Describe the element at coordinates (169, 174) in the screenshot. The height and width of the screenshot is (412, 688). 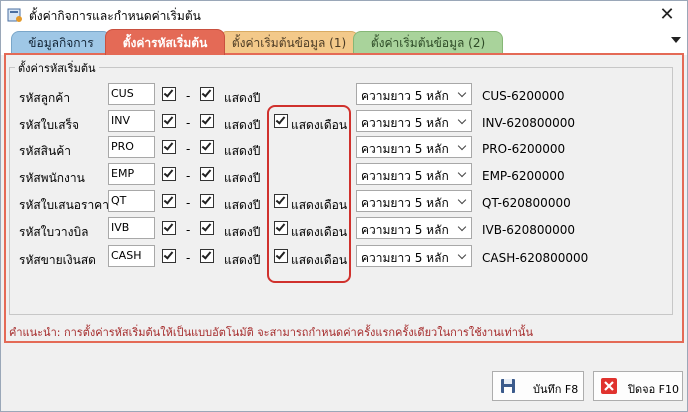
I see `prefix-checkbox-employee` at that location.